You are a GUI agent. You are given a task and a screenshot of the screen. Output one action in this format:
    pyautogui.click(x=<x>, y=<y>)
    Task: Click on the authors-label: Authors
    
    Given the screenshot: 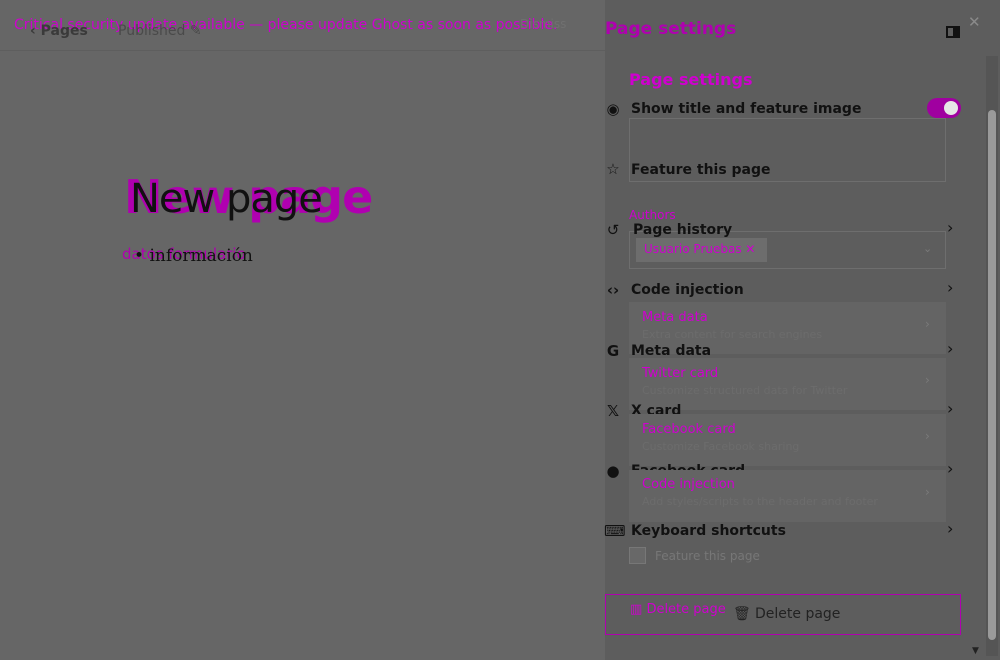 What is the action you would take?
    pyautogui.click(x=652, y=215)
    